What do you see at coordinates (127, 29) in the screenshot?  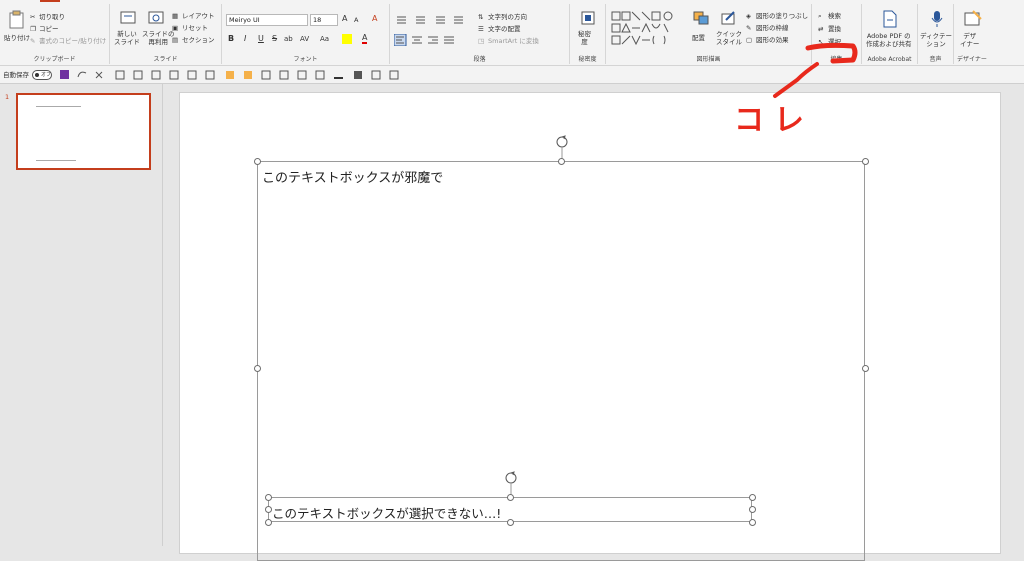 I see `new-slide-button: 新しい スライド` at bounding box center [127, 29].